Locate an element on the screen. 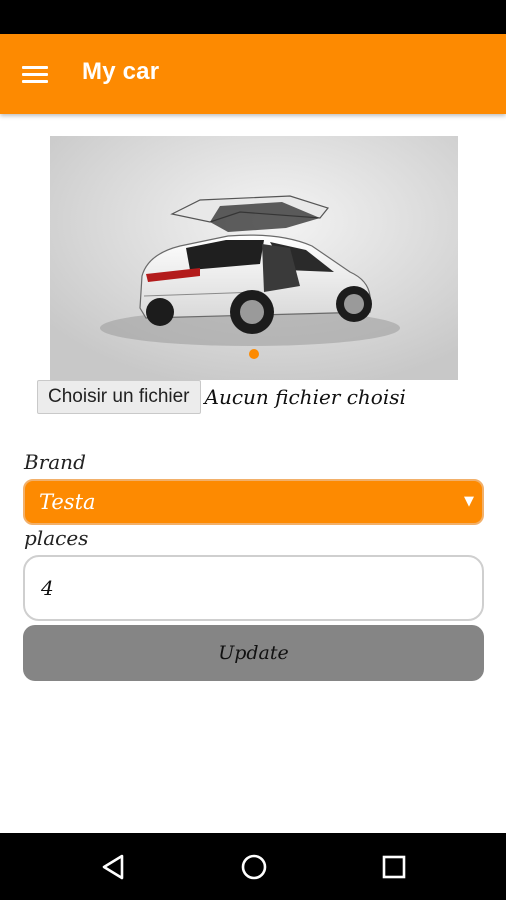 The height and width of the screenshot is (900, 506). places-input is located at coordinates (253, 588).